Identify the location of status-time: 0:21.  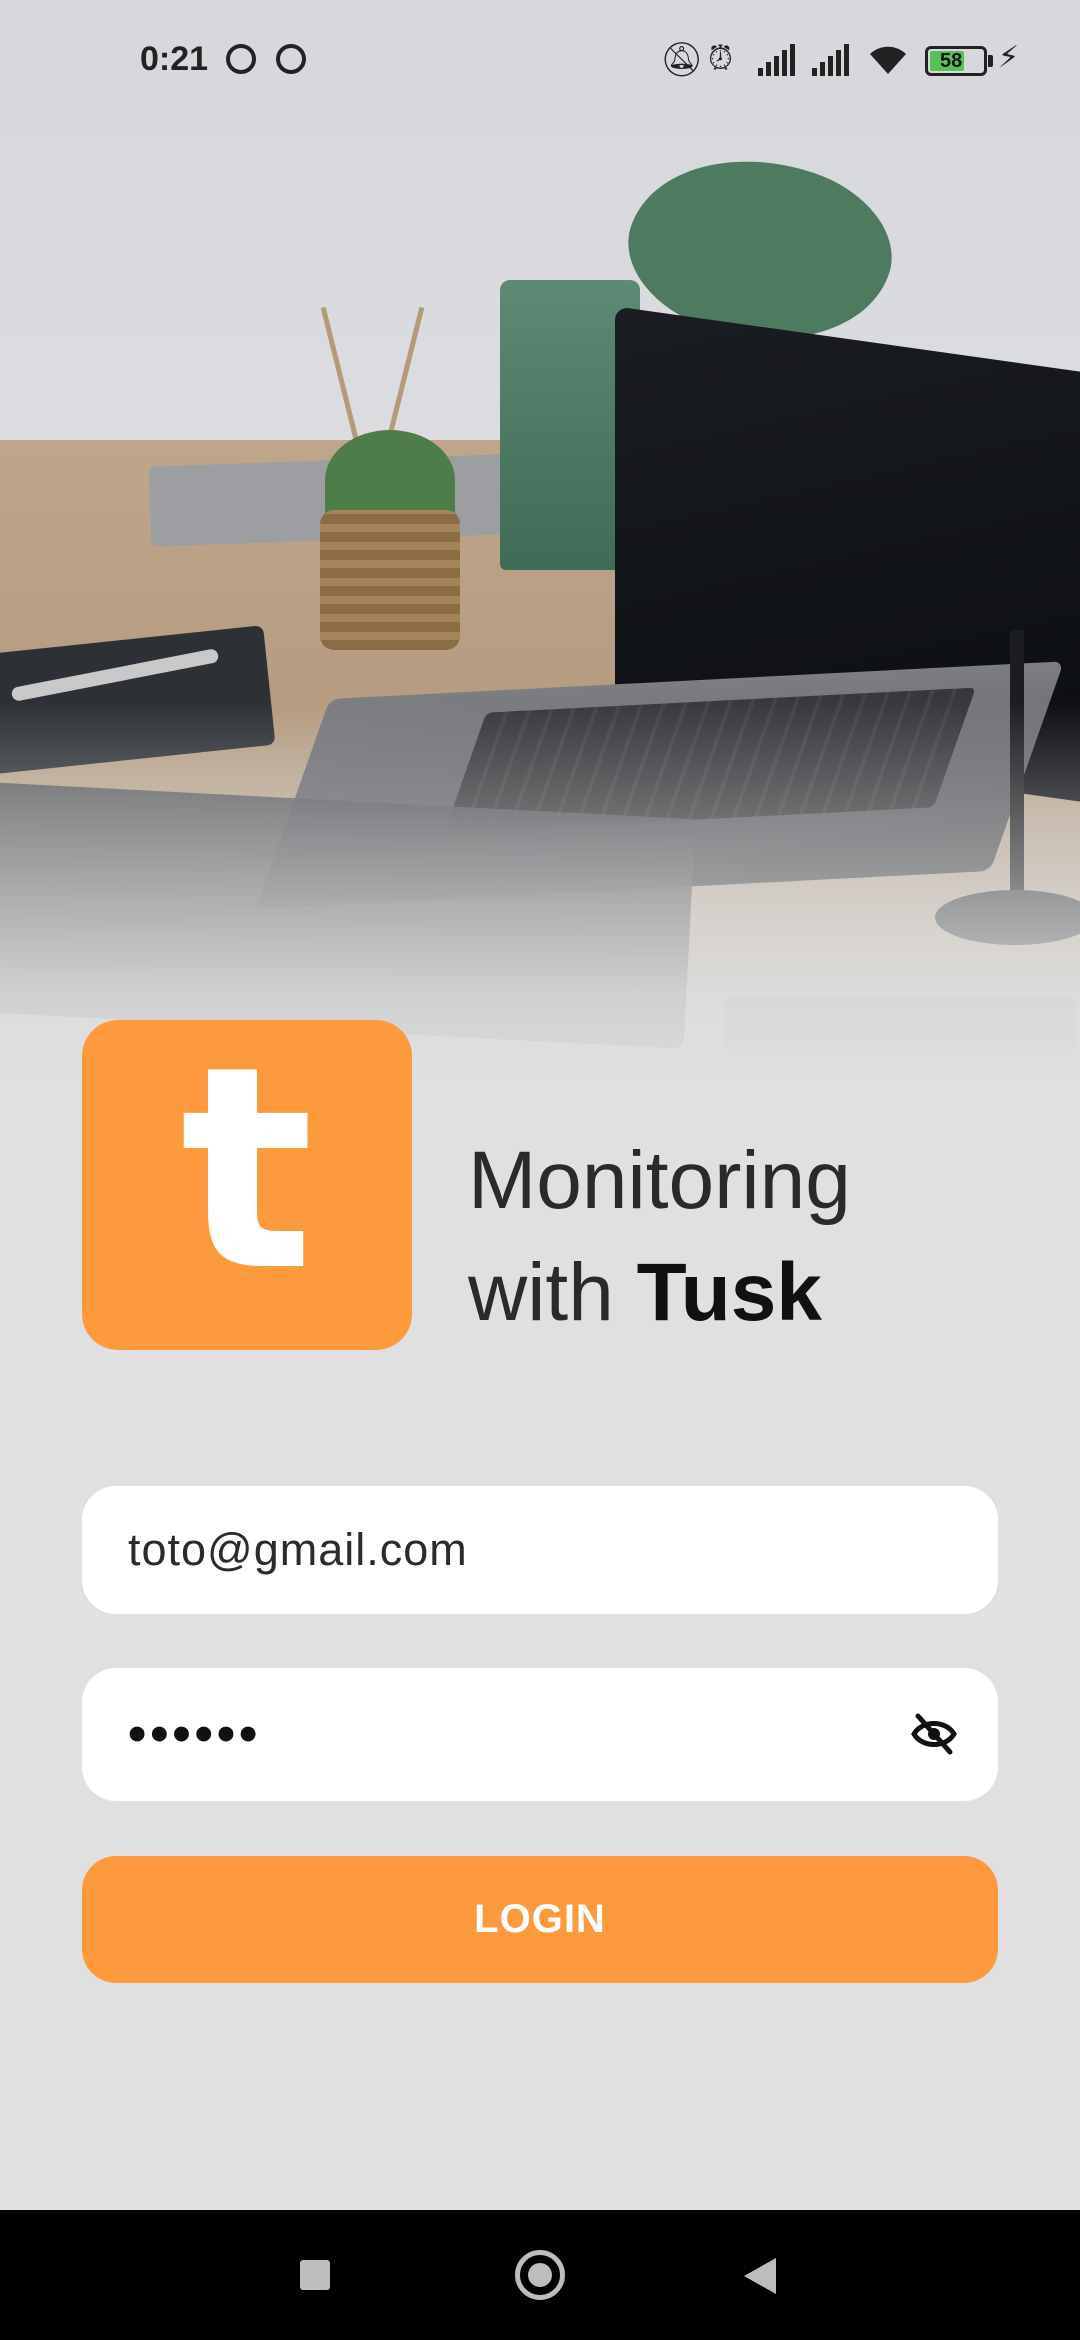
(174, 59).